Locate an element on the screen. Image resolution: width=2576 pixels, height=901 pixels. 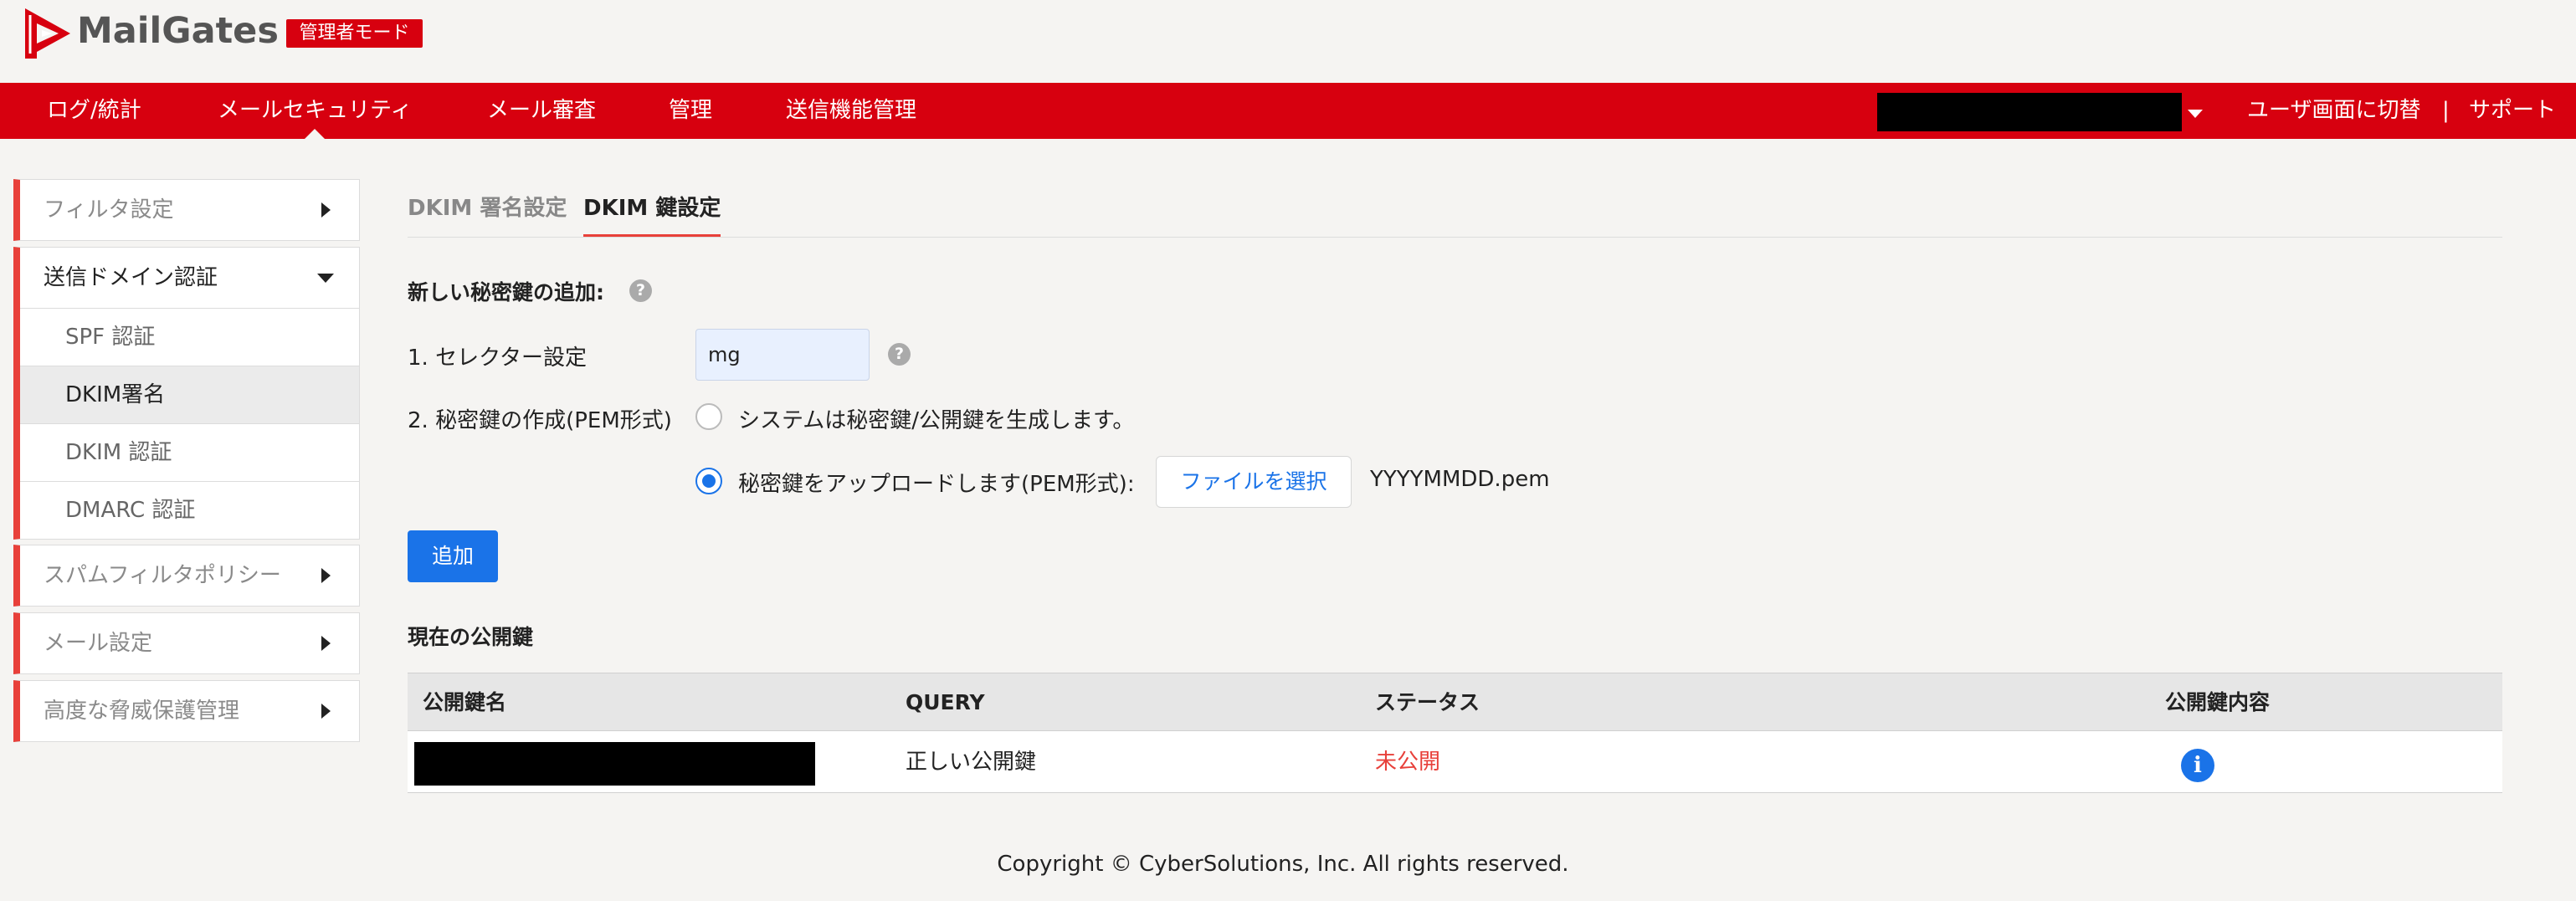
sidebar-group-text: メール設定 is located at coordinates (98, 643).